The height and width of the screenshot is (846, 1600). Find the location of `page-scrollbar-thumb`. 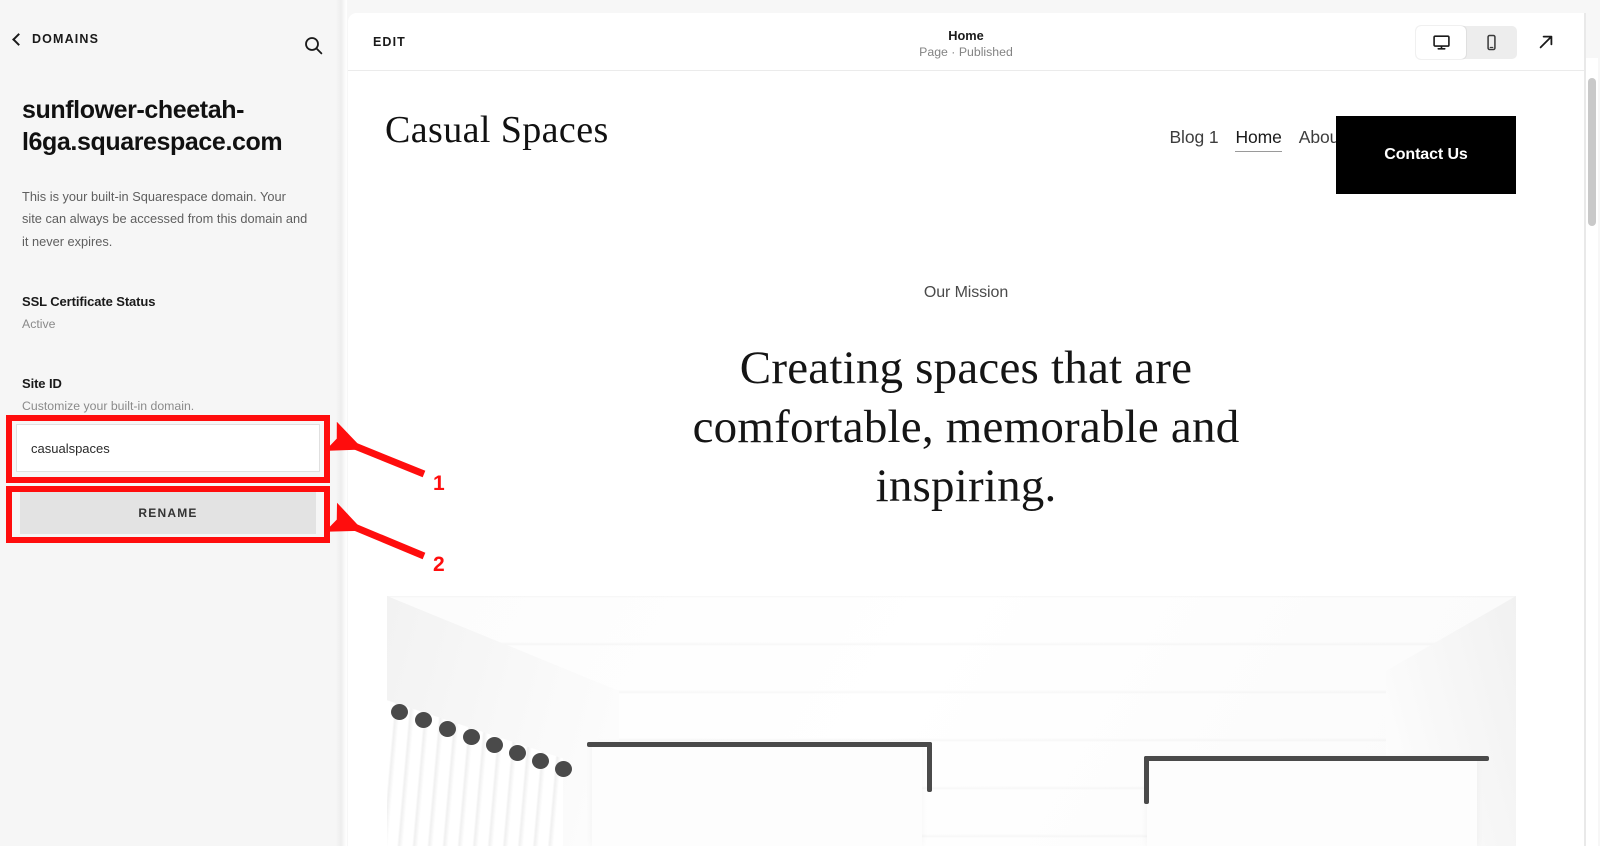

page-scrollbar-thumb is located at coordinates (1592, 152).